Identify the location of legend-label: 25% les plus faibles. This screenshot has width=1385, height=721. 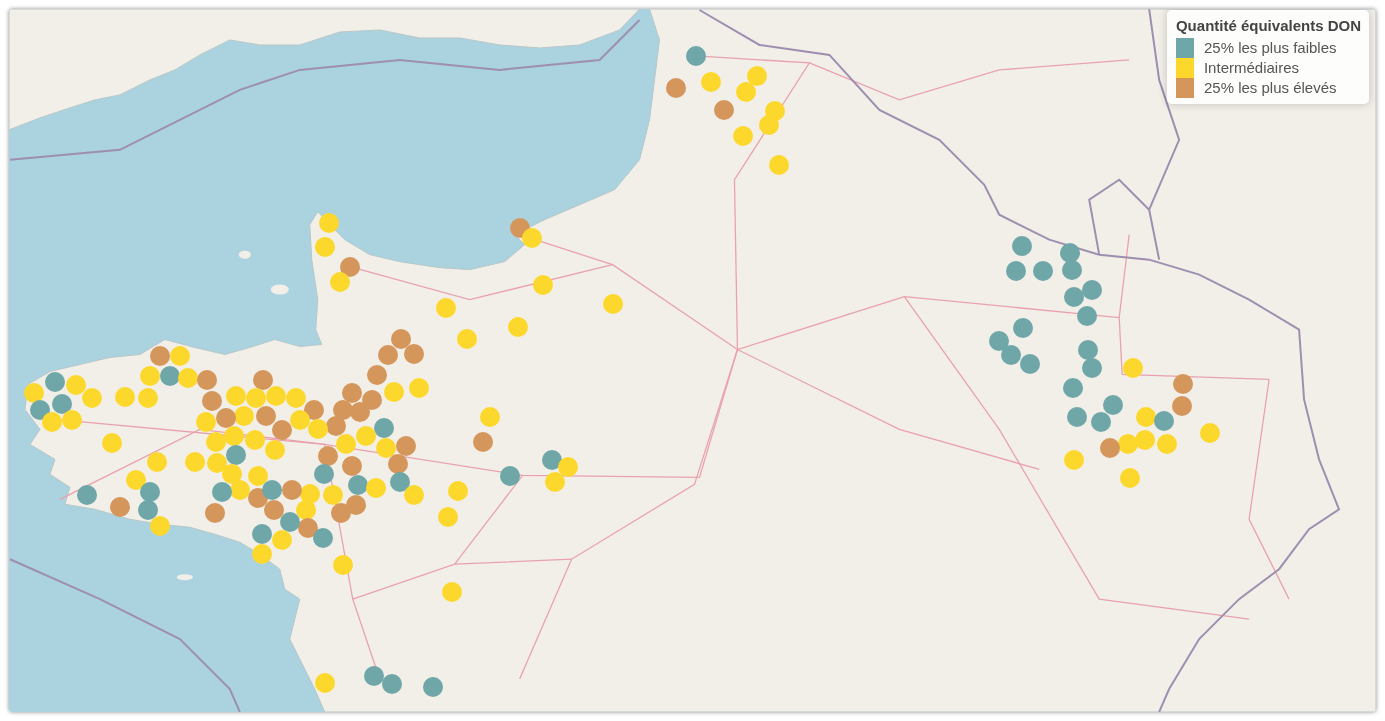
(1270, 48).